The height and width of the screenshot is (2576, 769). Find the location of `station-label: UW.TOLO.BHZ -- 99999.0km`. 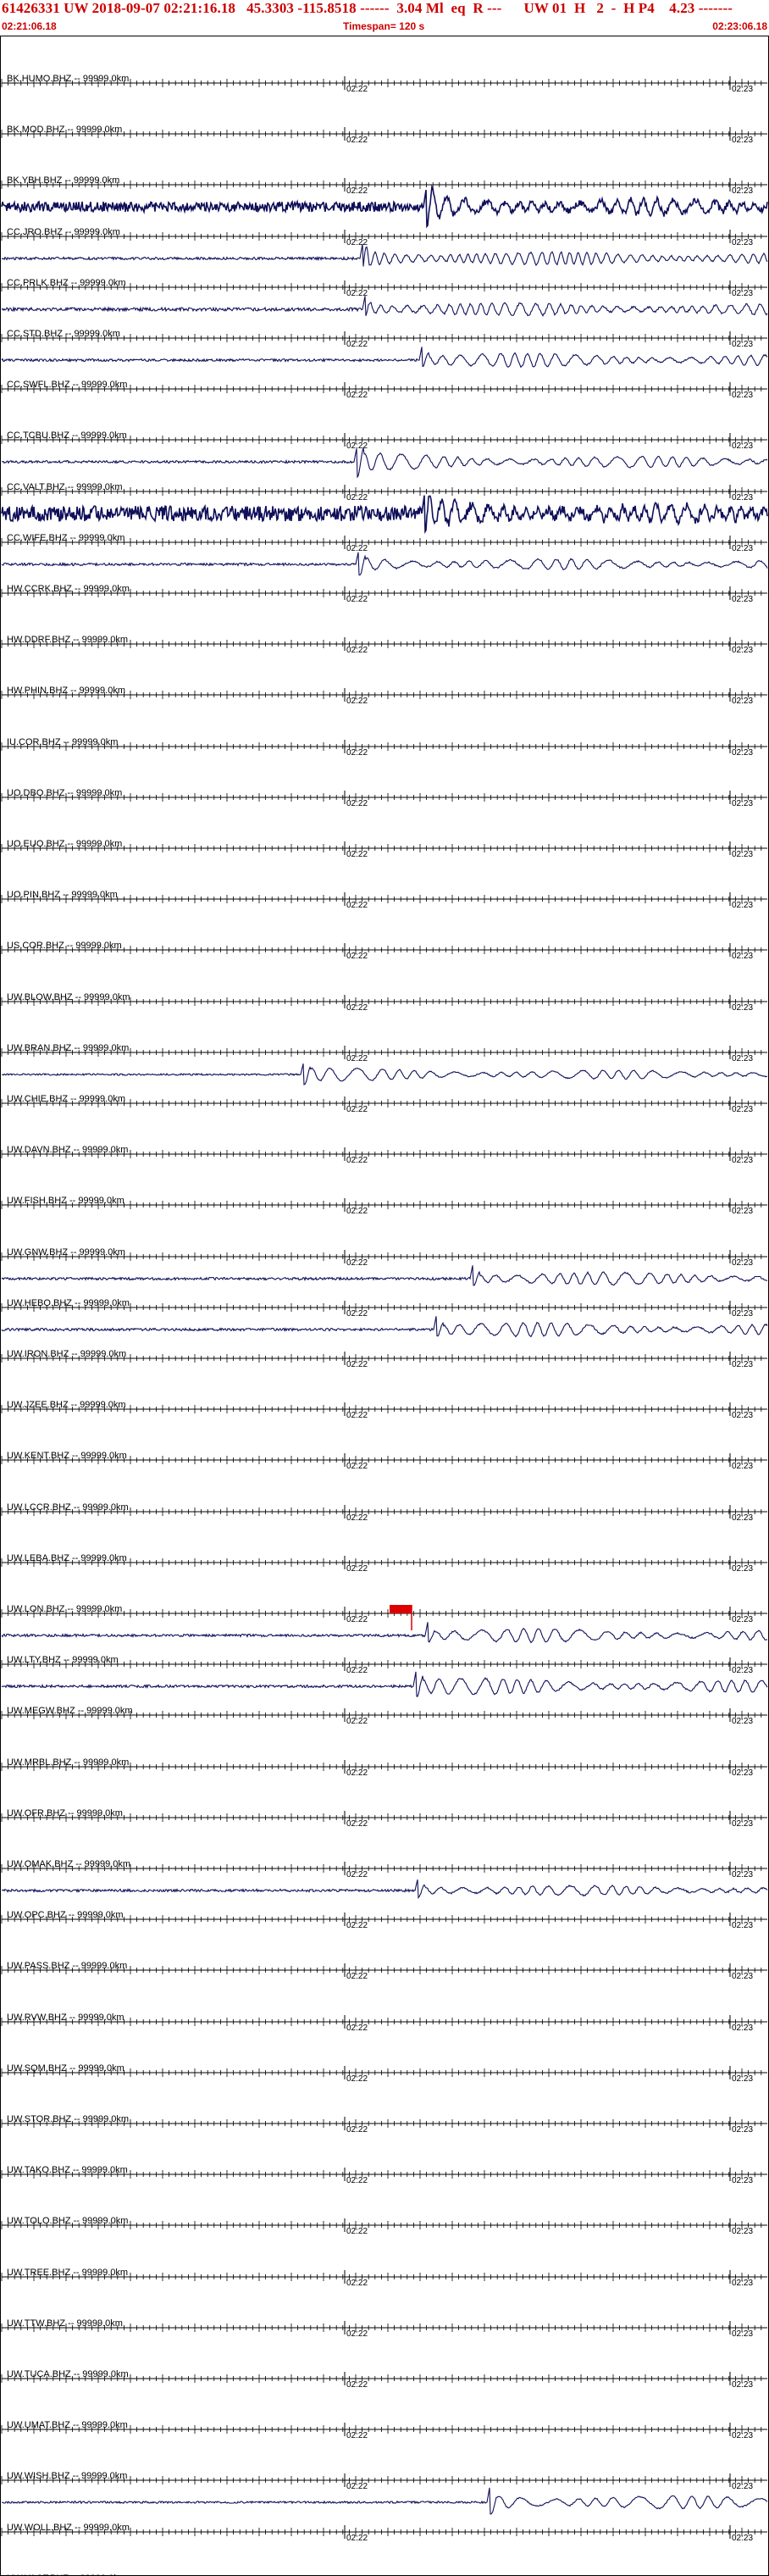

station-label: UW.TOLO.BHZ -- 99999.0km is located at coordinates (67, 2221).